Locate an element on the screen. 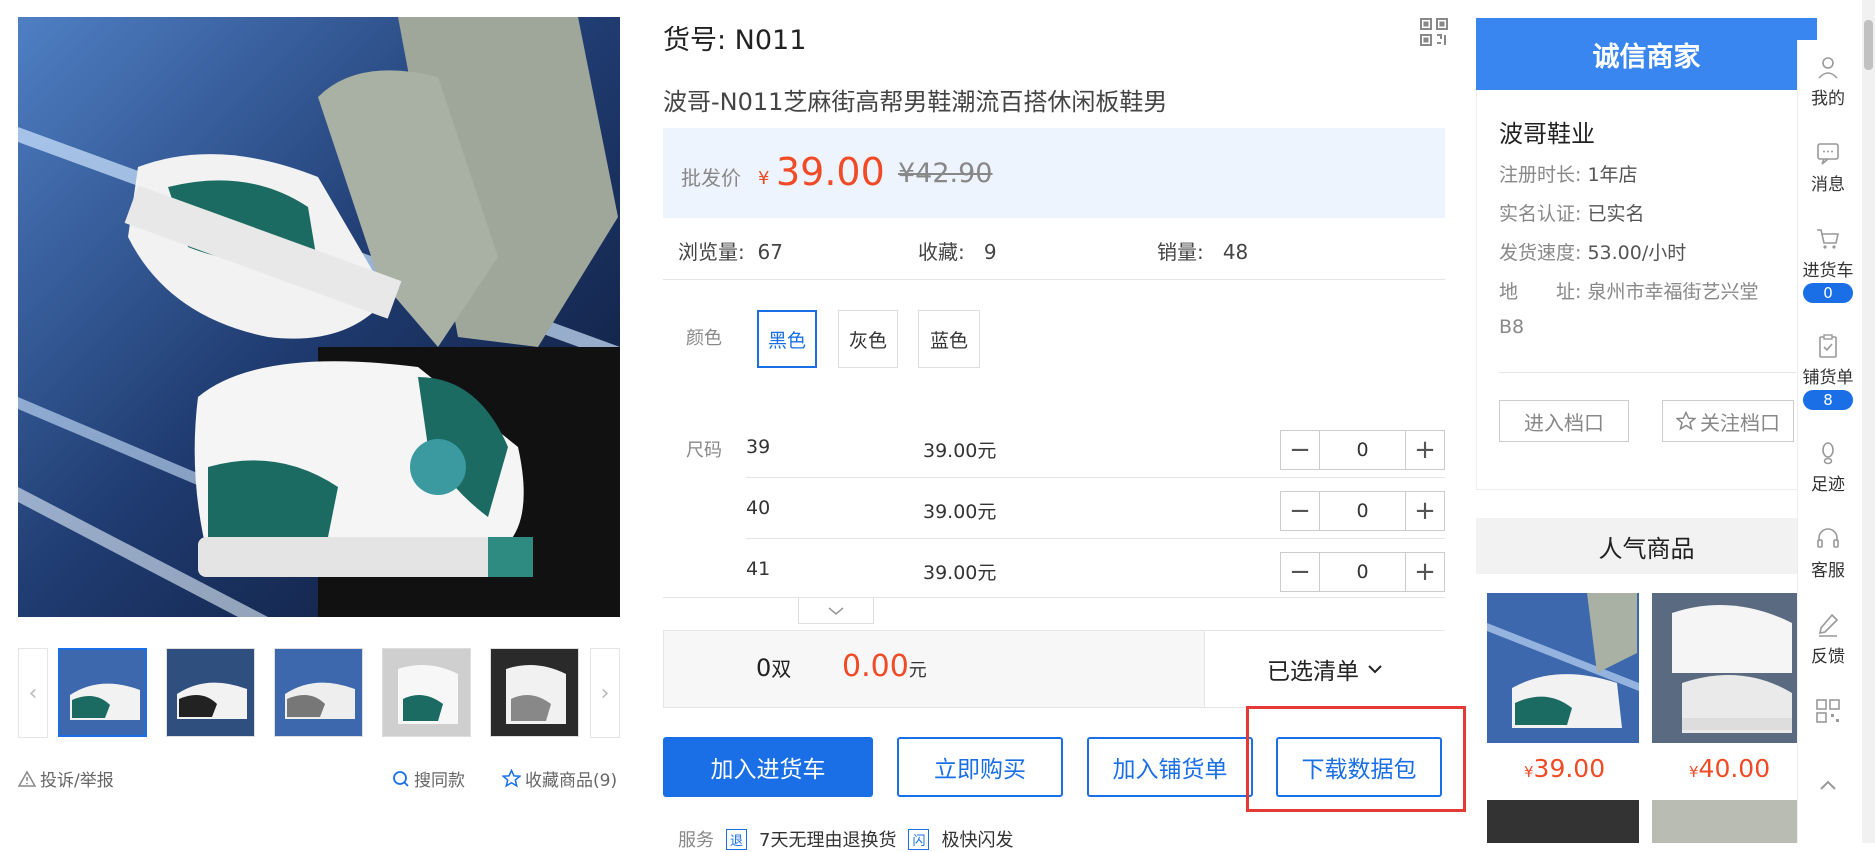 Image resolution: width=1875 pixels, height=852 pixels. sidebar-item-cart: 进货车 0 is located at coordinates (1828, 264).